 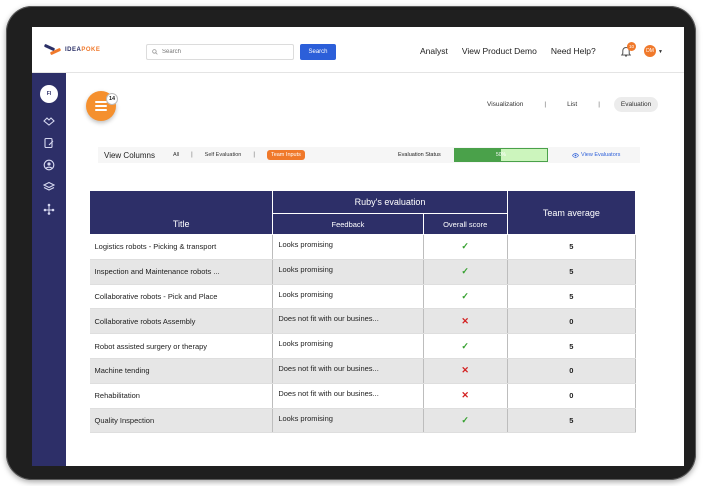 I want to click on nav-link-view-product-demo: View Product Demo, so click(x=499, y=51).